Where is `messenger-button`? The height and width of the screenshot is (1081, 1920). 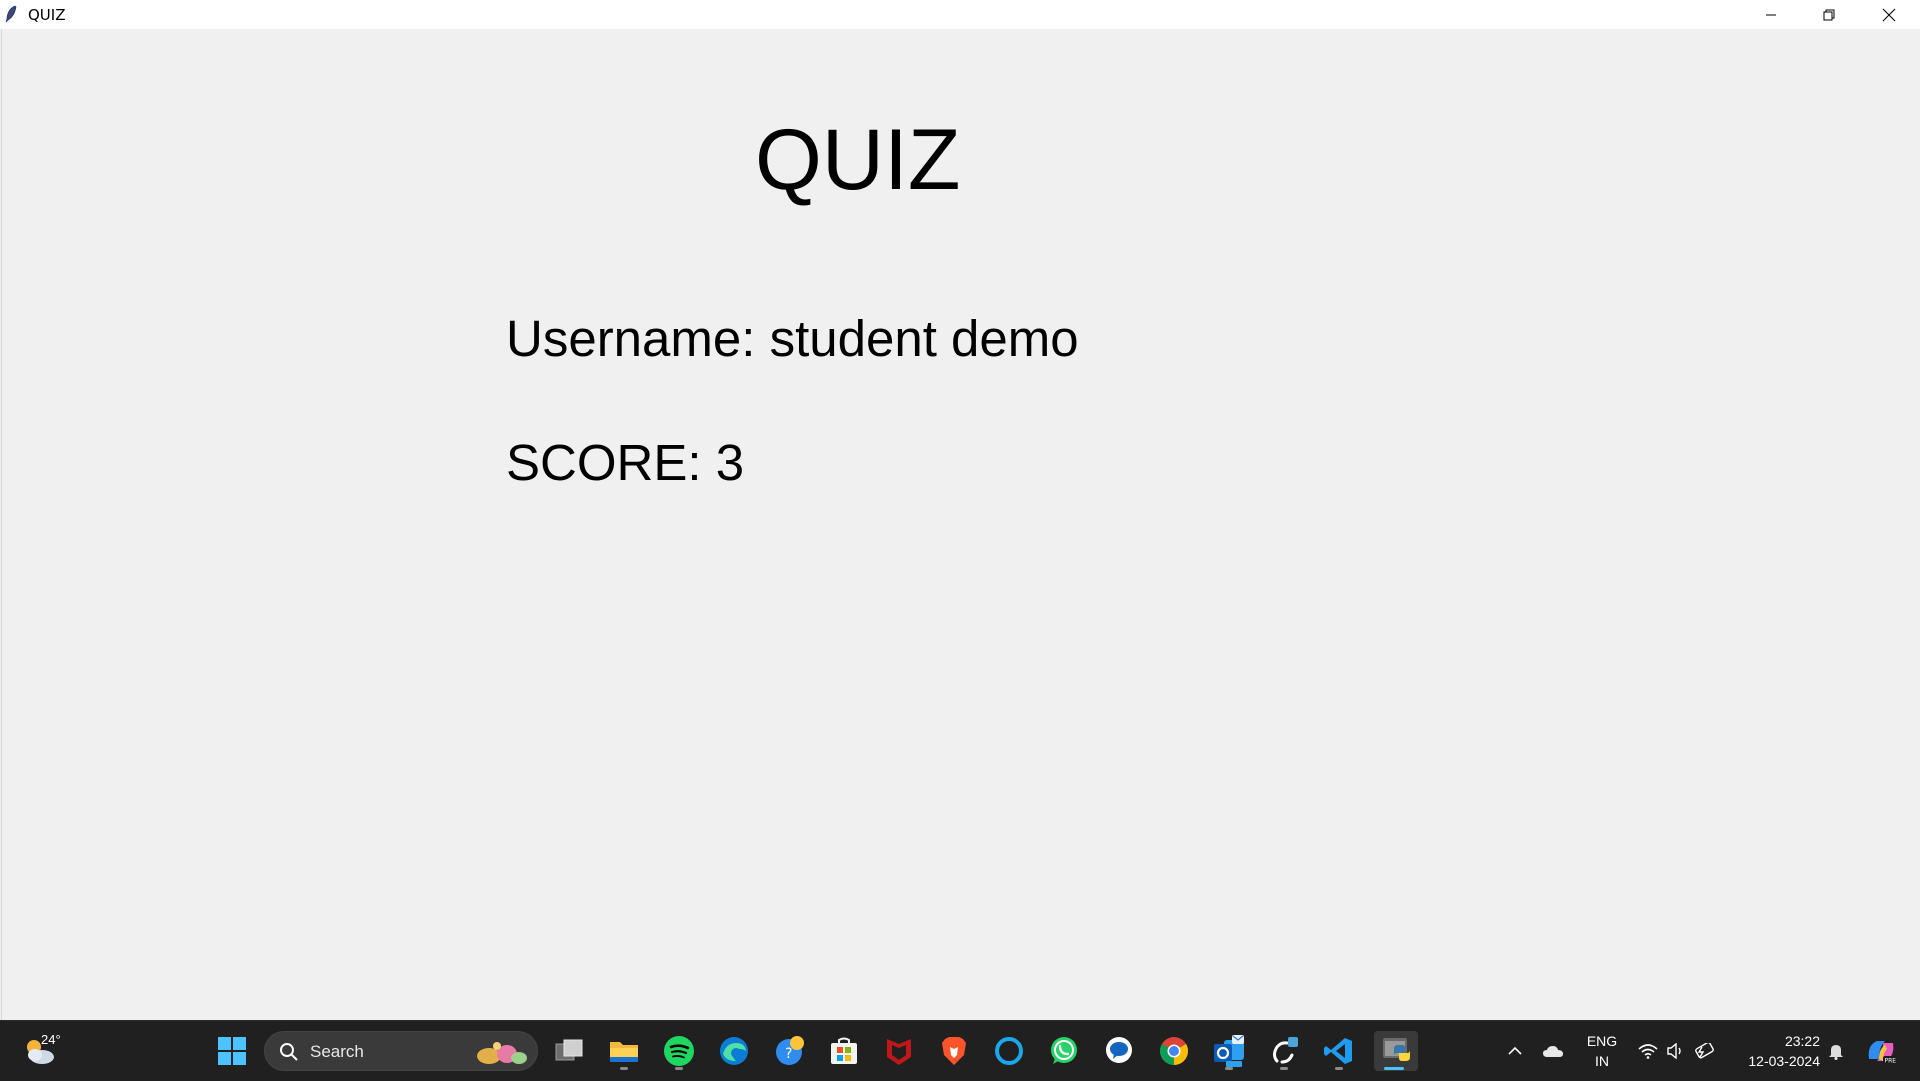 messenger-button is located at coordinates (1119, 1051).